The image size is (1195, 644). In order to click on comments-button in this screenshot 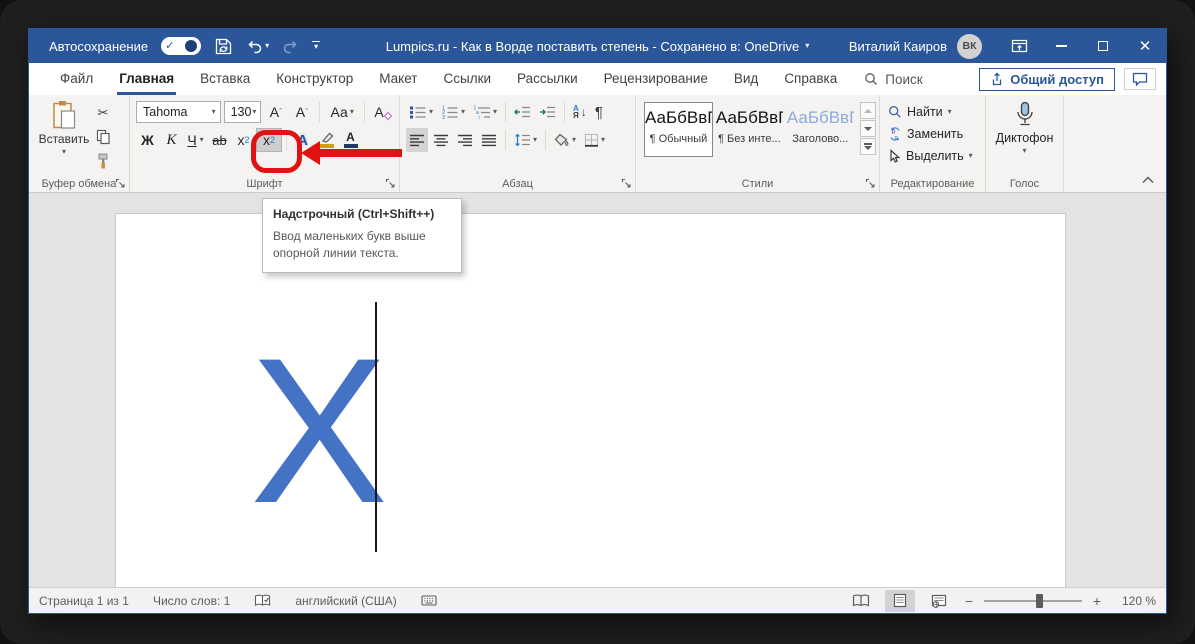, I will do `click(1140, 79)`.